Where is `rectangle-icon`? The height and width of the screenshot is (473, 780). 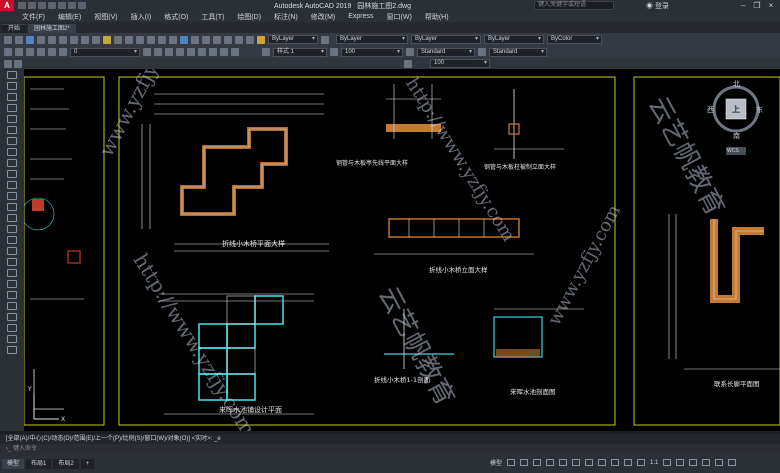
rectangle-icon is located at coordinates (12, 119).